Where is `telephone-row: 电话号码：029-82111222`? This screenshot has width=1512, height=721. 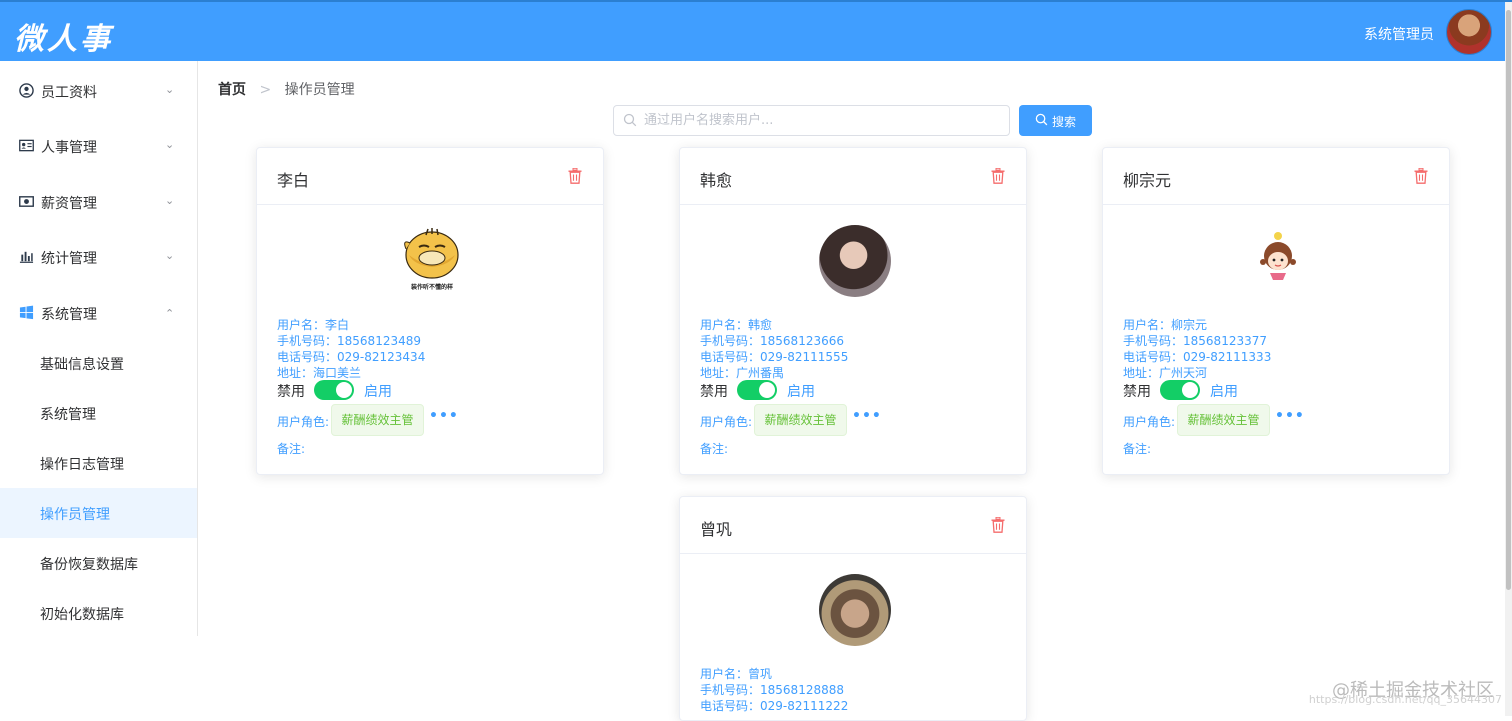
telephone-row: 电话号码：029-82111222 is located at coordinates (774, 706).